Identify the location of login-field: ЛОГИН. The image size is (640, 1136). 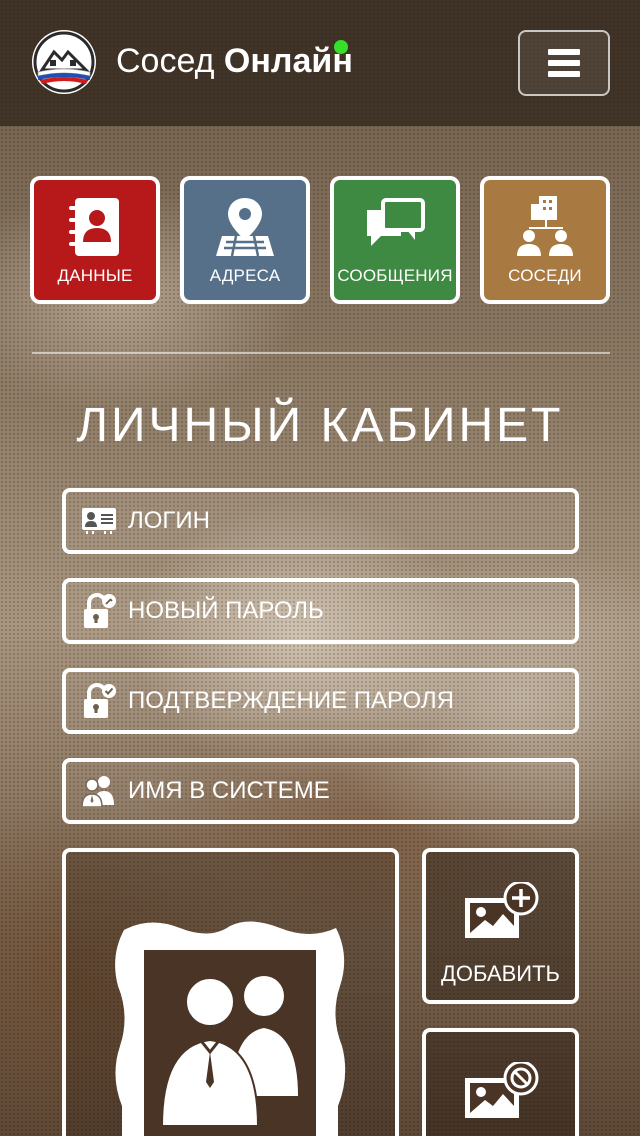
(320, 521).